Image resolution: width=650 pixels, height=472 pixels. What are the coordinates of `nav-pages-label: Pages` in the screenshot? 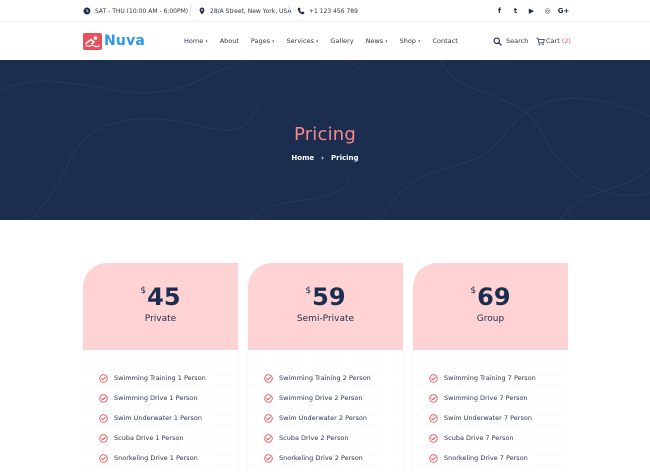 It's located at (260, 41).